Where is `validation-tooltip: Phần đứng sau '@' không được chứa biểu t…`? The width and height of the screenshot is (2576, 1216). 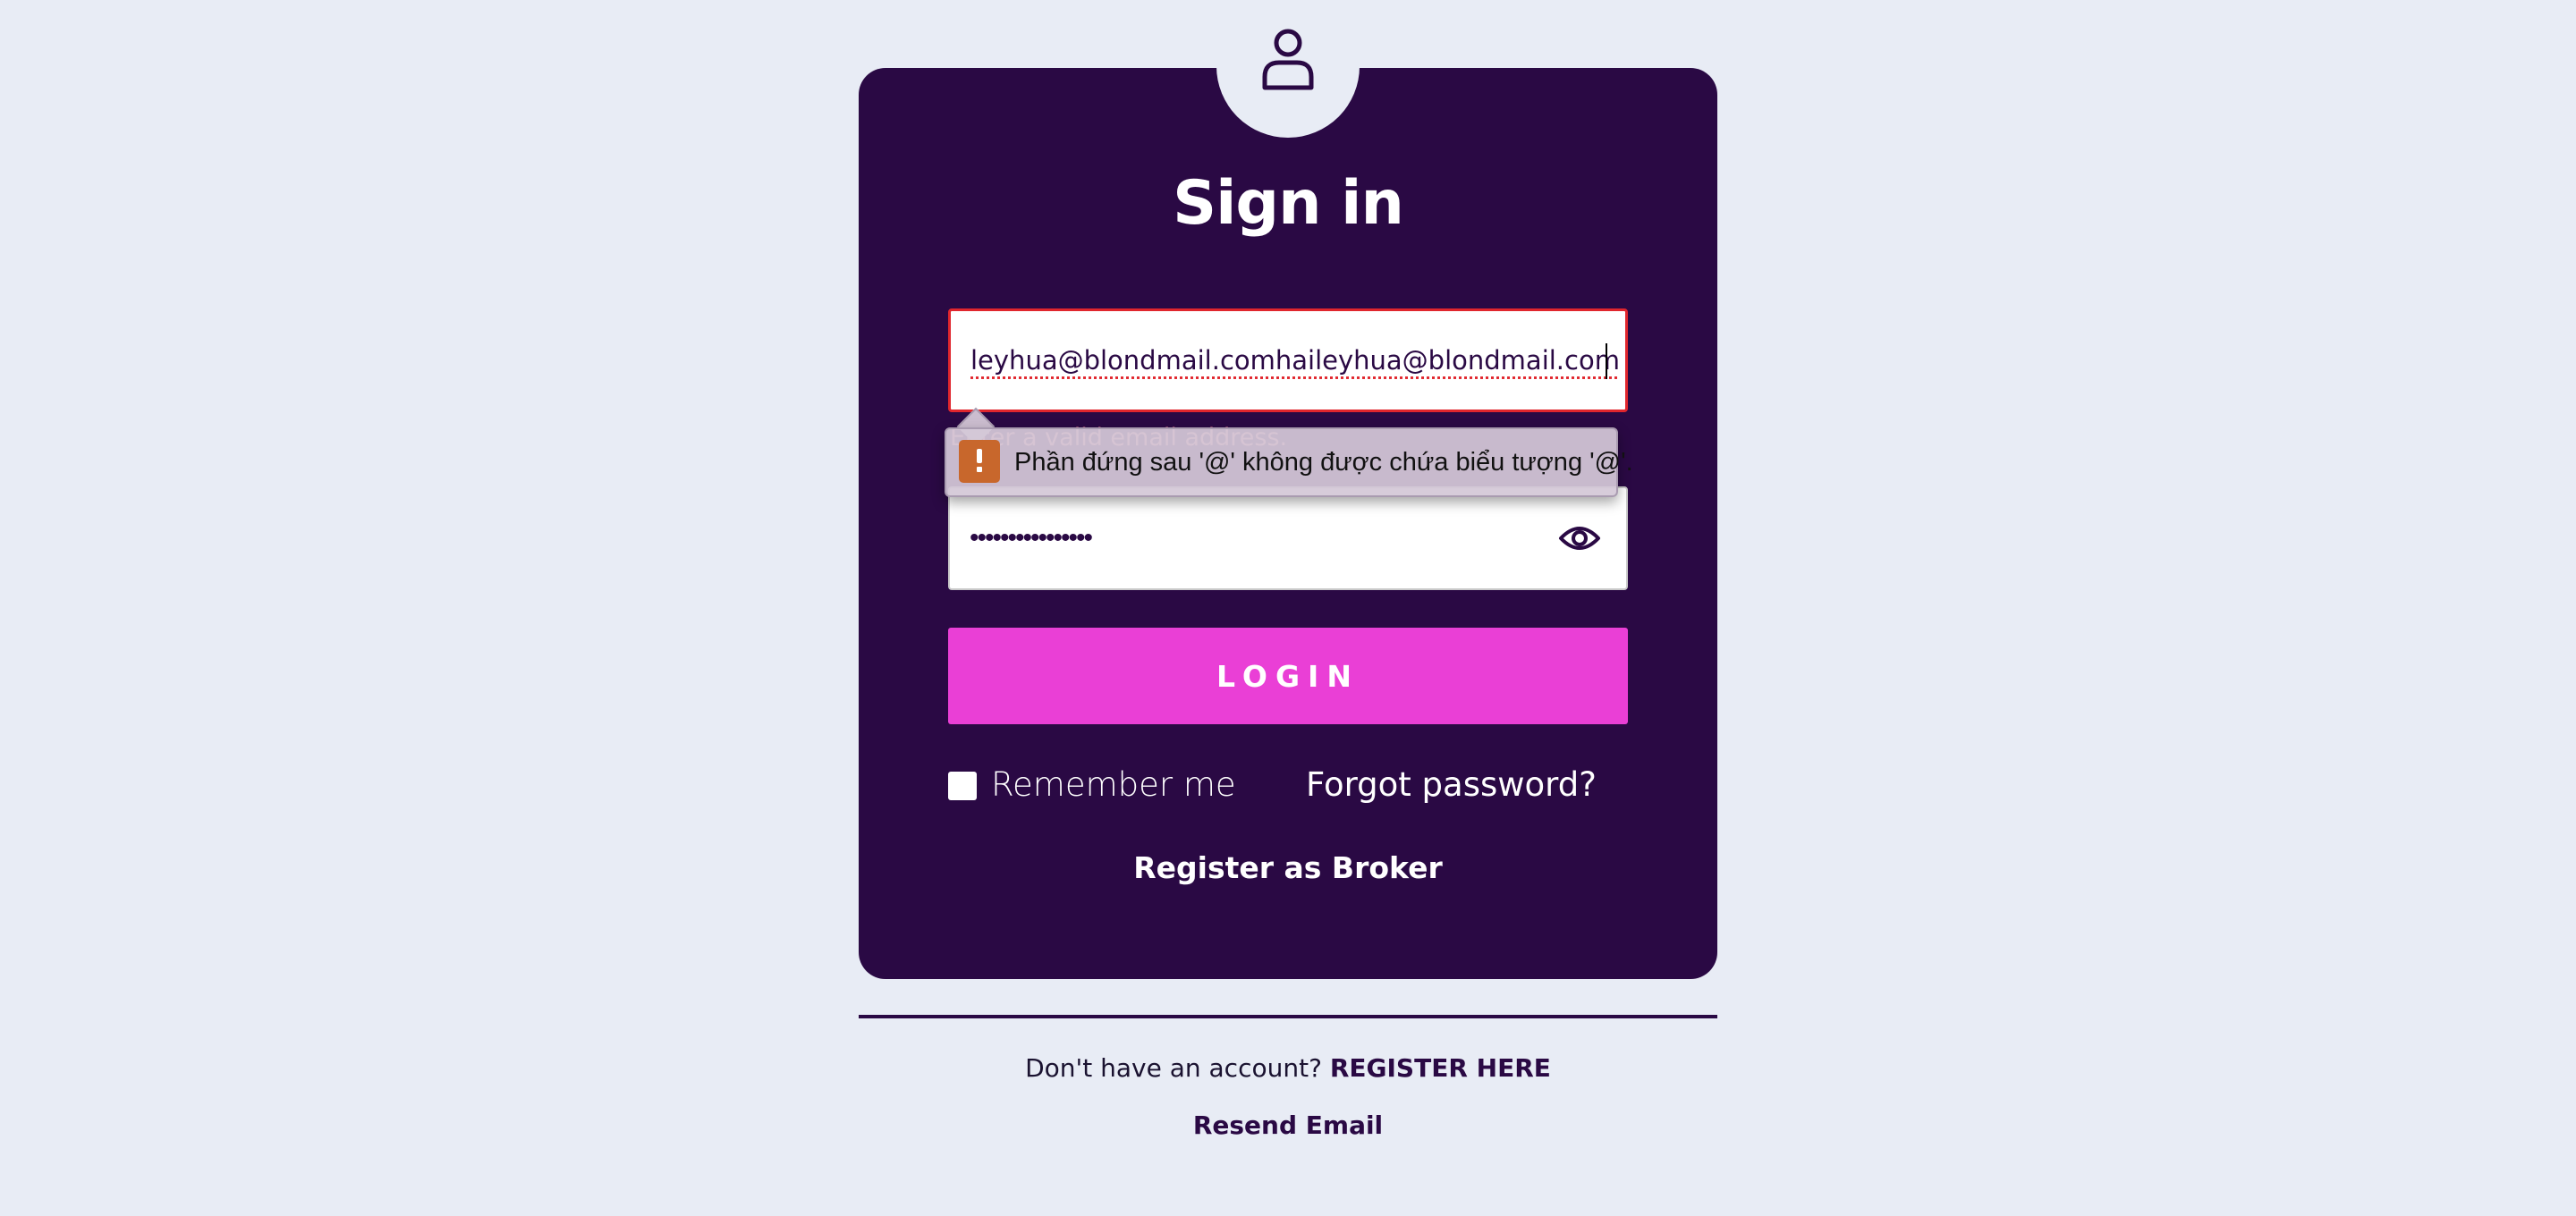
validation-tooltip: Phần đứng sau '@' không được chứa biểu t… is located at coordinates (1289, 462).